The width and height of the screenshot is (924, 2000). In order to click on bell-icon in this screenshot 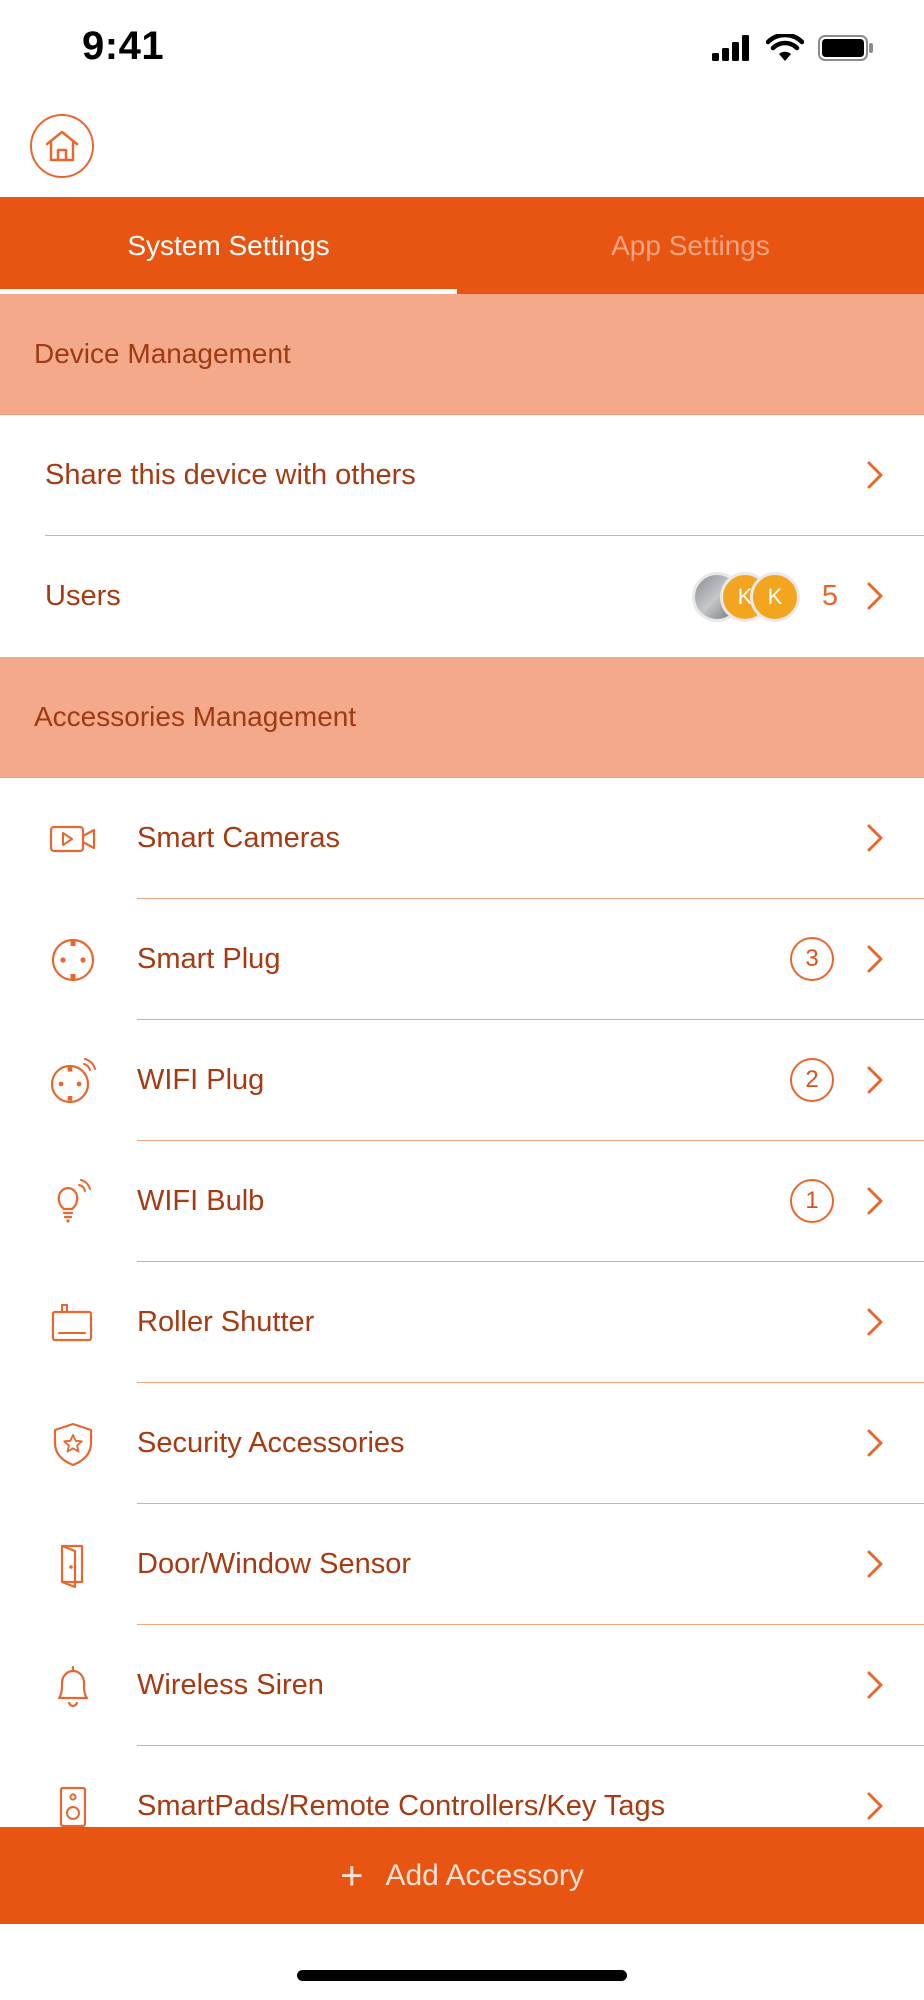, I will do `click(73, 1686)`.